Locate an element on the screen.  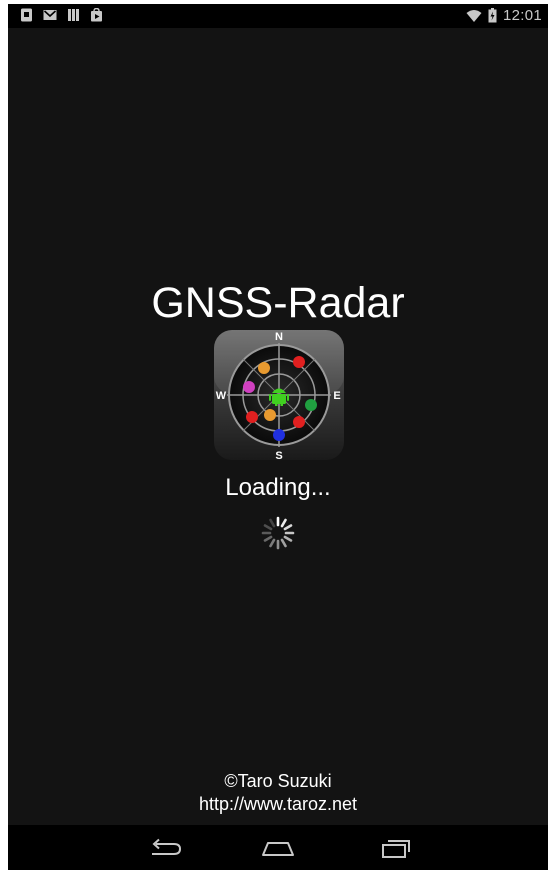
play-store-icon is located at coordinates (96, 15).